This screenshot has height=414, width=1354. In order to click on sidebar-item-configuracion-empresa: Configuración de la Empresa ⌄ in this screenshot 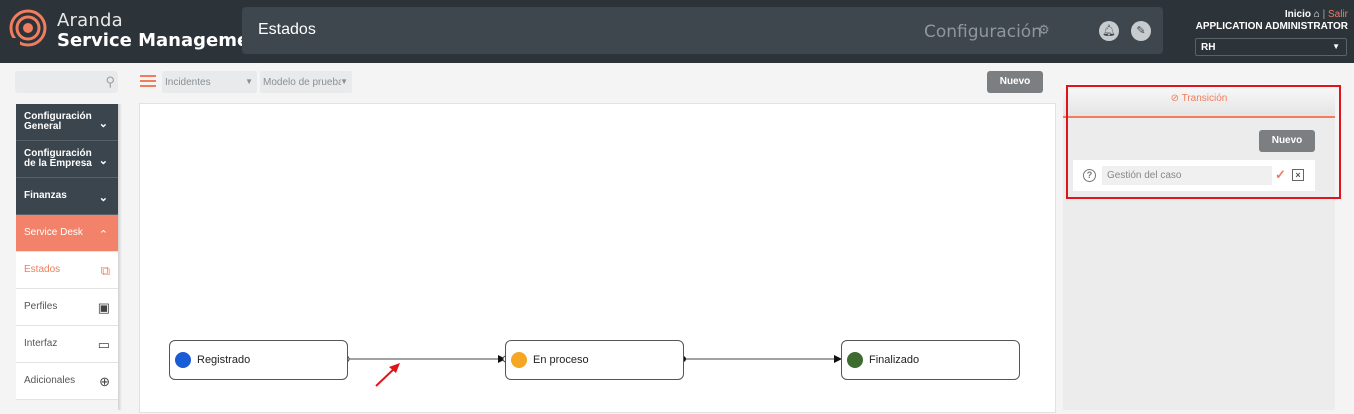, I will do `click(67, 159)`.